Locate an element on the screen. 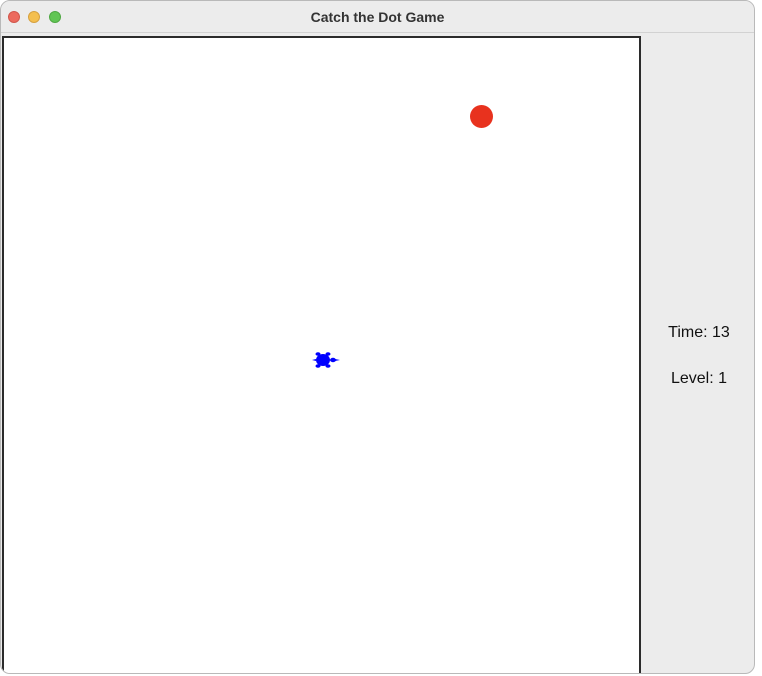 Image resolution: width=762 pixels, height=676 pixels. turtle-icon is located at coordinates (325, 360).